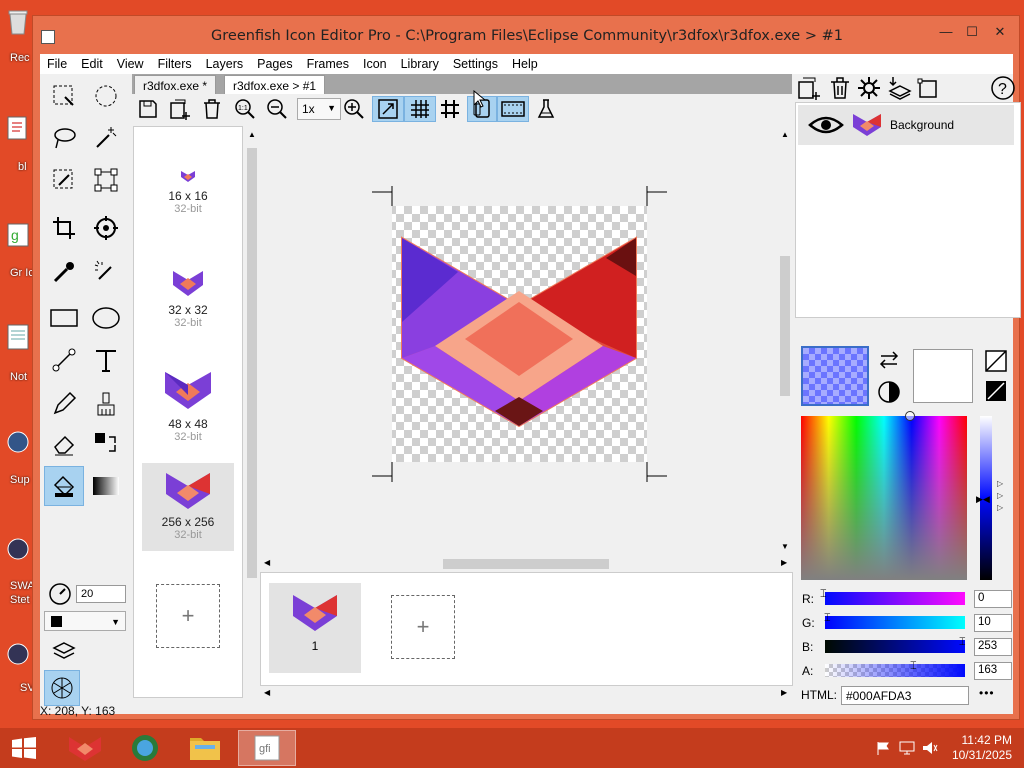 The width and height of the screenshot is (1024, 768). What do you see at coordinates (57, 64) in the screenshot?
I see `menu-file: File` at bounding box center [57, 64].